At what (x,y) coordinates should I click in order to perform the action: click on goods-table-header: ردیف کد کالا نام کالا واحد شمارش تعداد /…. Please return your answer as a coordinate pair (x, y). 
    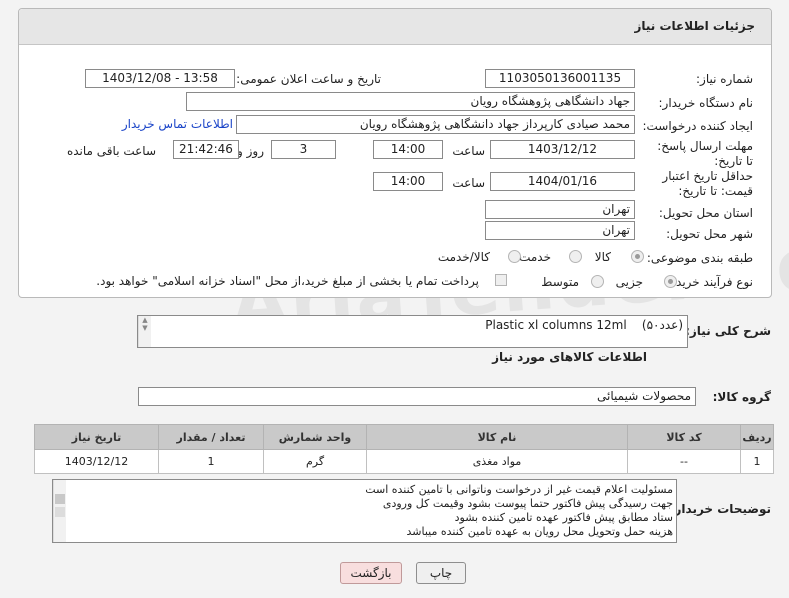
    Looking at the image, I should click on (404, 437).